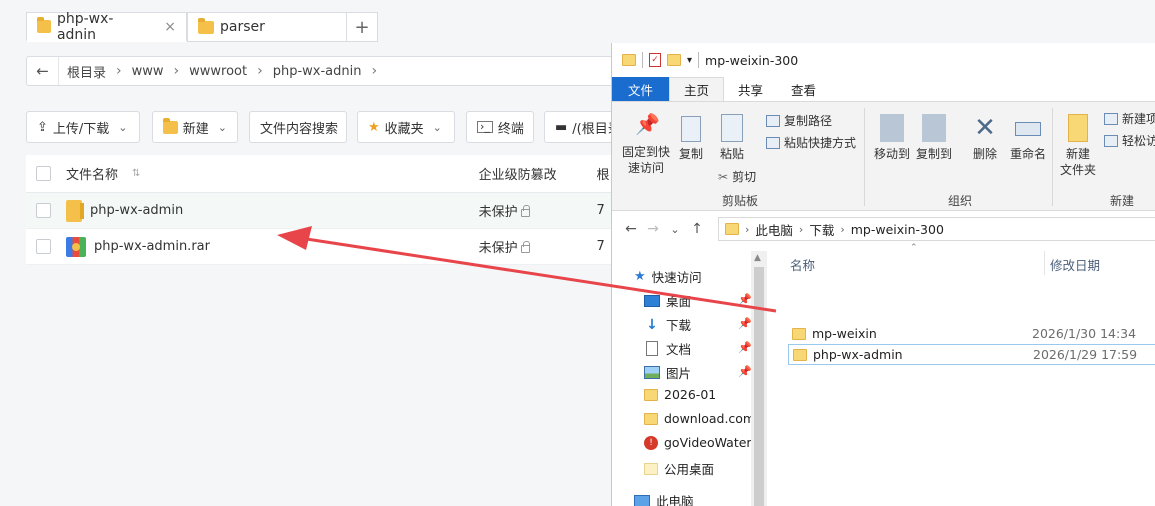 The width and height of the screenshot is (1155, 506). I want to click on paste-shortcut-button: 粘贴快捷方式, so click(811, 142).